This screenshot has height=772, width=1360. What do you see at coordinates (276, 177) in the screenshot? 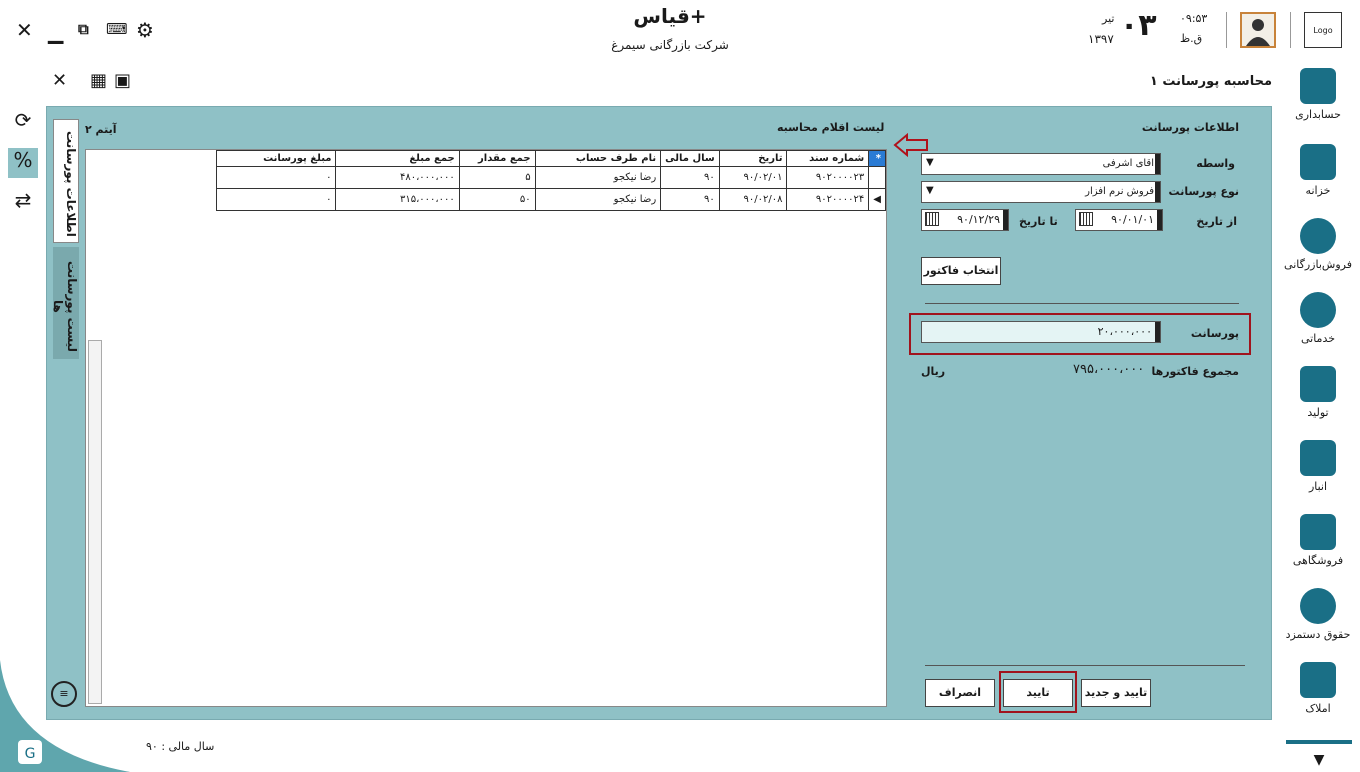
I see `cell: ۰` at bounding box center [276, 177].